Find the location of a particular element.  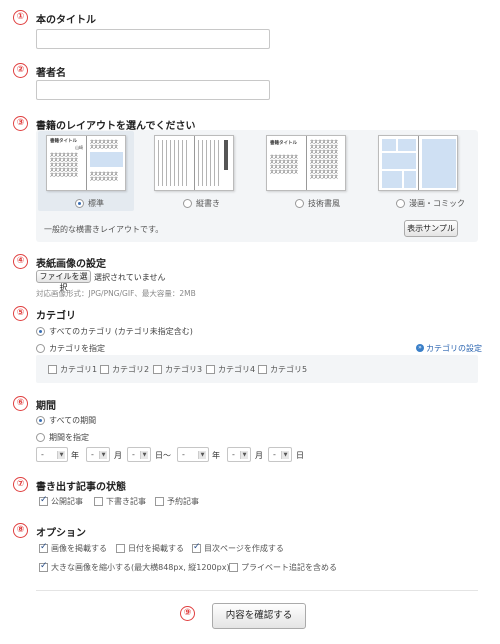

to-month-select: - ▼ is located at coordinates (239, 454).